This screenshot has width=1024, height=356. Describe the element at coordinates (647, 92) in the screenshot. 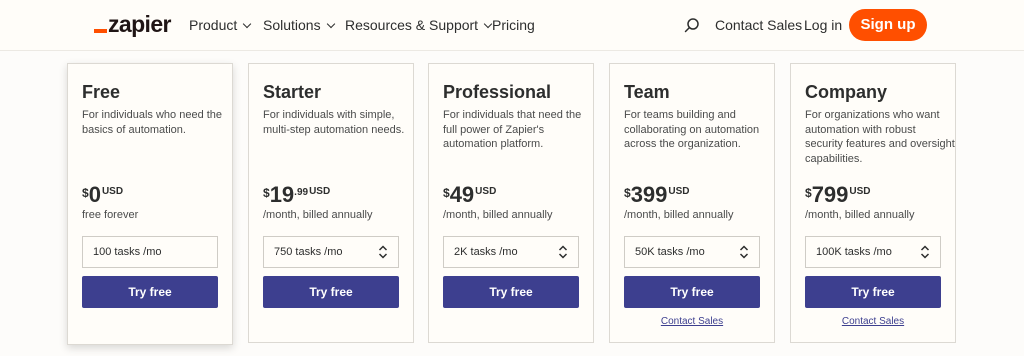

I see `plan-name: Team` at that location.